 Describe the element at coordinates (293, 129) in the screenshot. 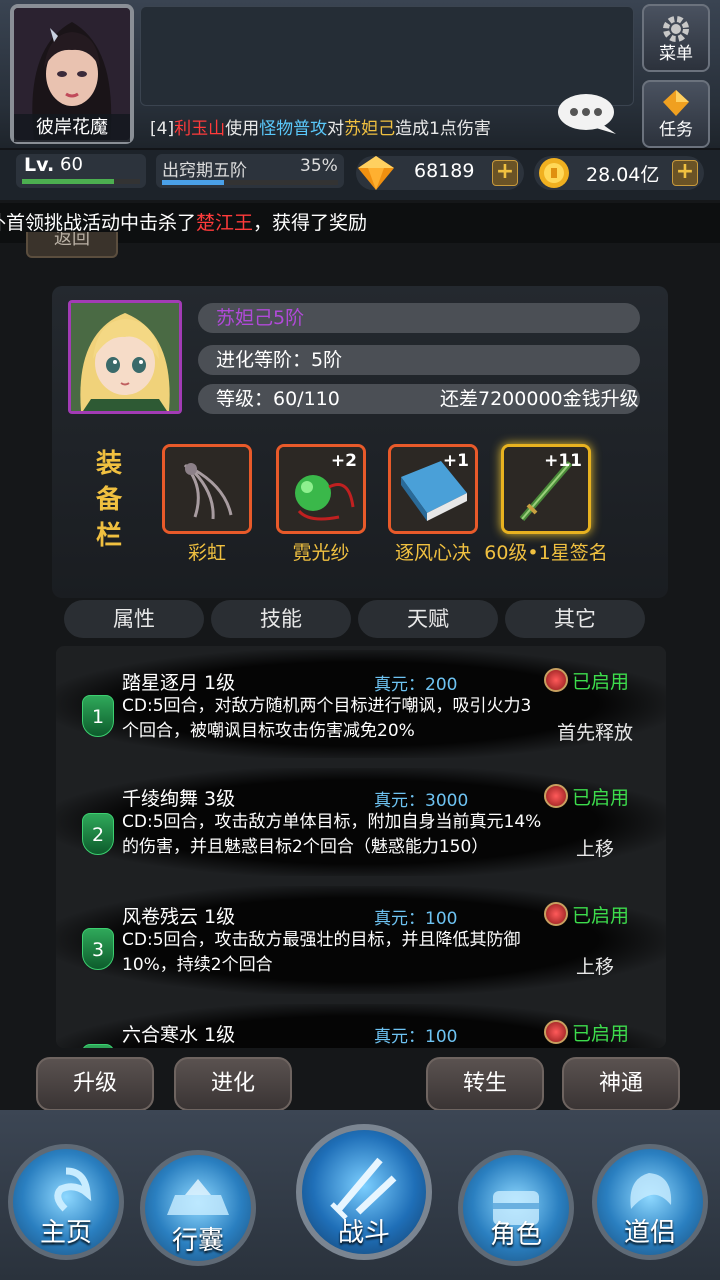

I see `log-skill: 怪物普攻` at that location.